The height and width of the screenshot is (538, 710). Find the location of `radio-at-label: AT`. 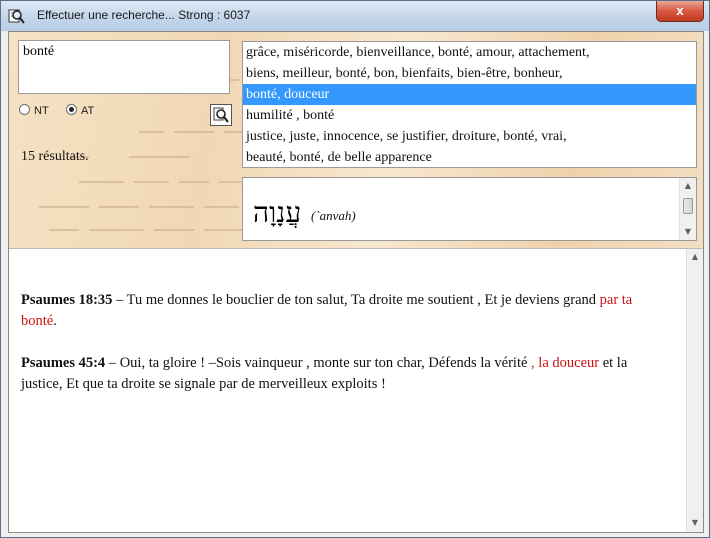

radio-at-label: AT is located at coordinates (88, 111).